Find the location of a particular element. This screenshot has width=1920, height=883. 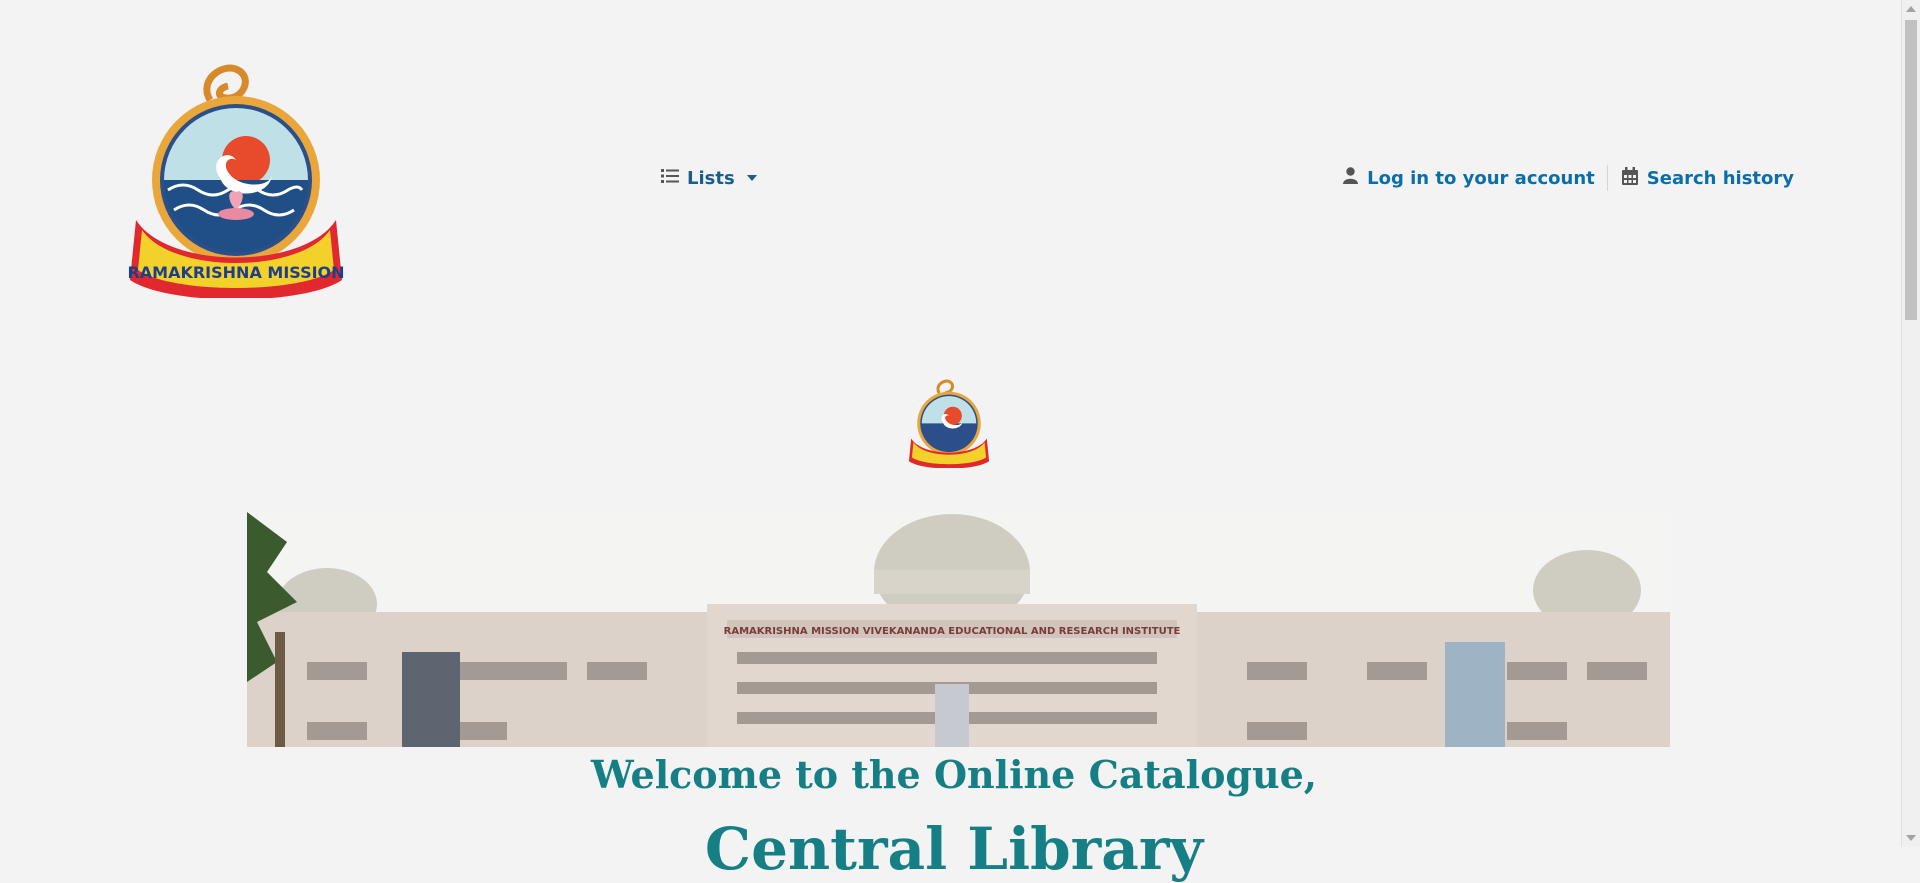

ramakrishna-mission-logo: RAMAKRISHNA MISSION is located at coordinates (236, 180).